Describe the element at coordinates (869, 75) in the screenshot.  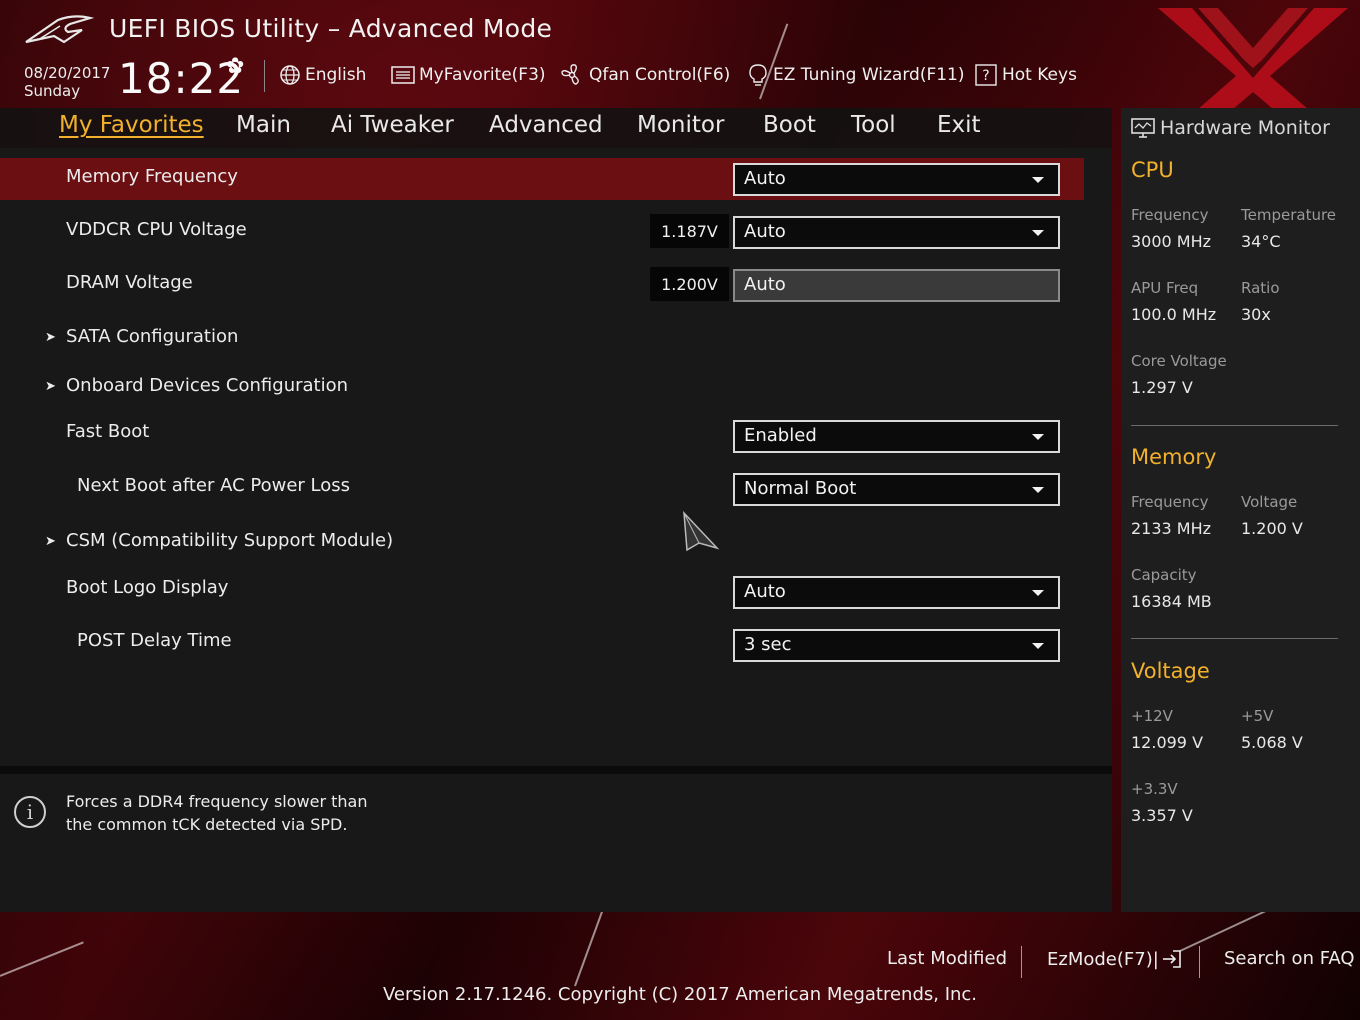
I see `ez-tuning-wizard-label: EZ Tuning Wizard(F11)` at that location.